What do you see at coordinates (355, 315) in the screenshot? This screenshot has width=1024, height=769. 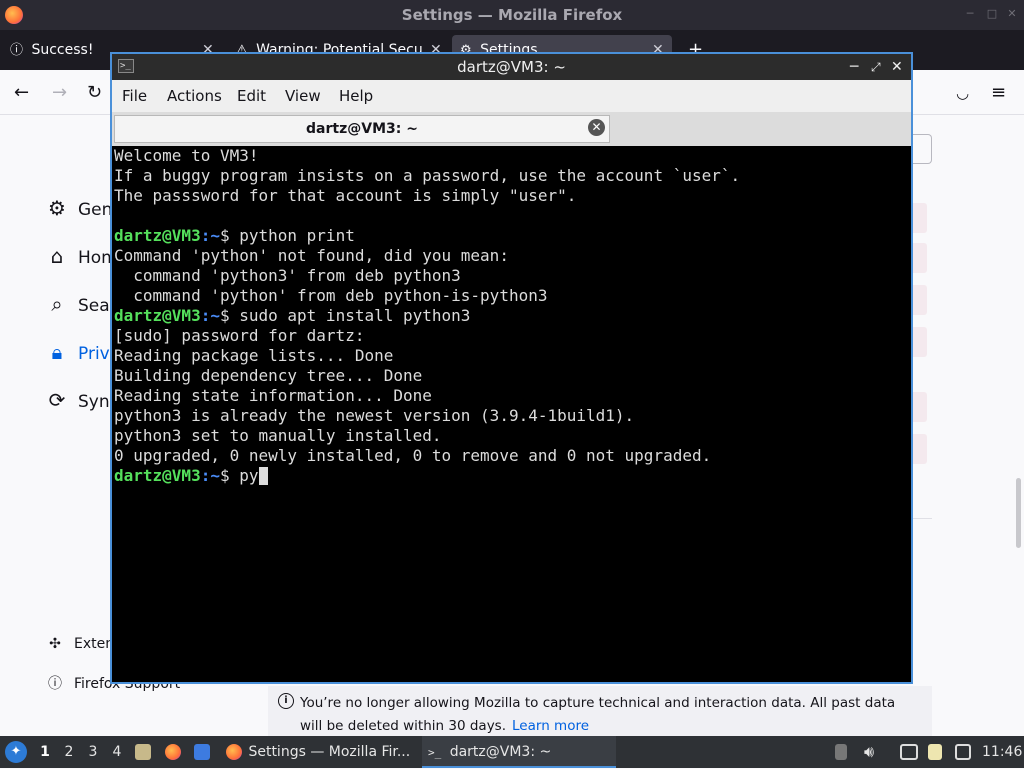 I see `command-text: sudo apt install python3` at bounding box center [355, 315].